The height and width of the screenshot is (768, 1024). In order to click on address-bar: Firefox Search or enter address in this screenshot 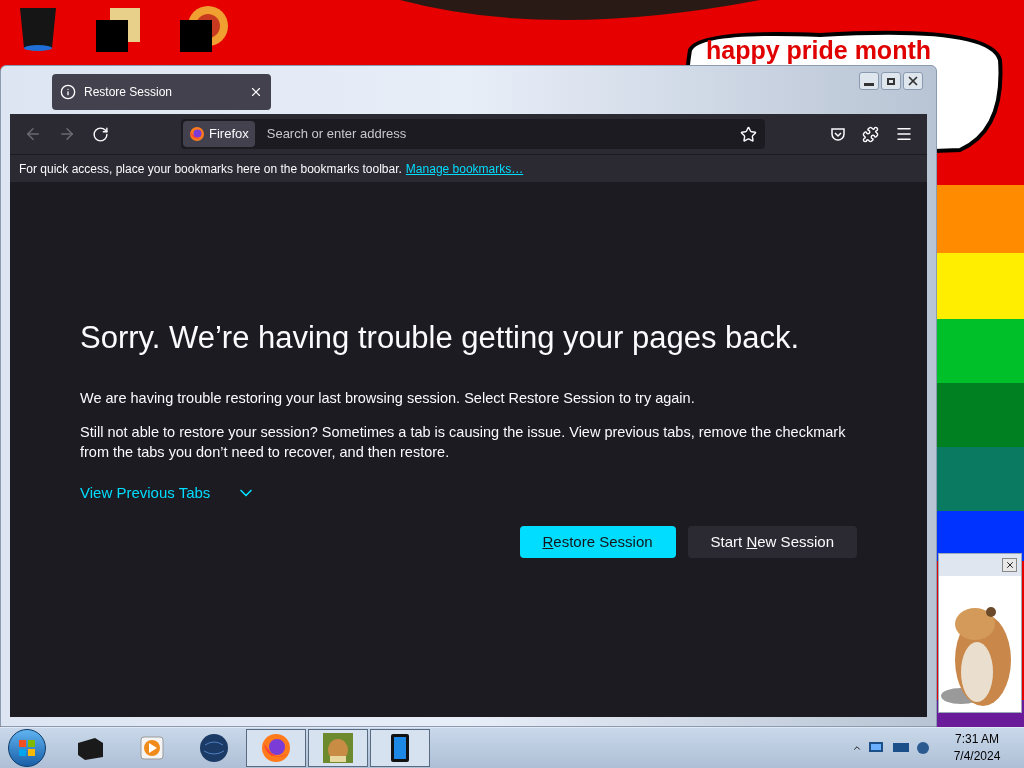, I will do `click(473, 134)`.